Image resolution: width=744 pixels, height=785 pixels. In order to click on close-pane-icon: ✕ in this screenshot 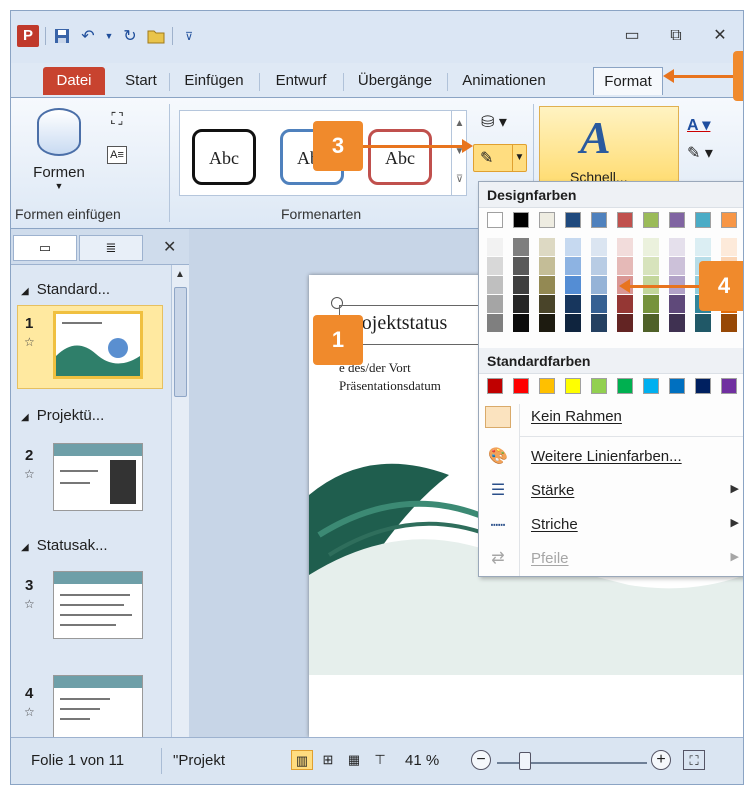, I will do `click(169, 247)`.